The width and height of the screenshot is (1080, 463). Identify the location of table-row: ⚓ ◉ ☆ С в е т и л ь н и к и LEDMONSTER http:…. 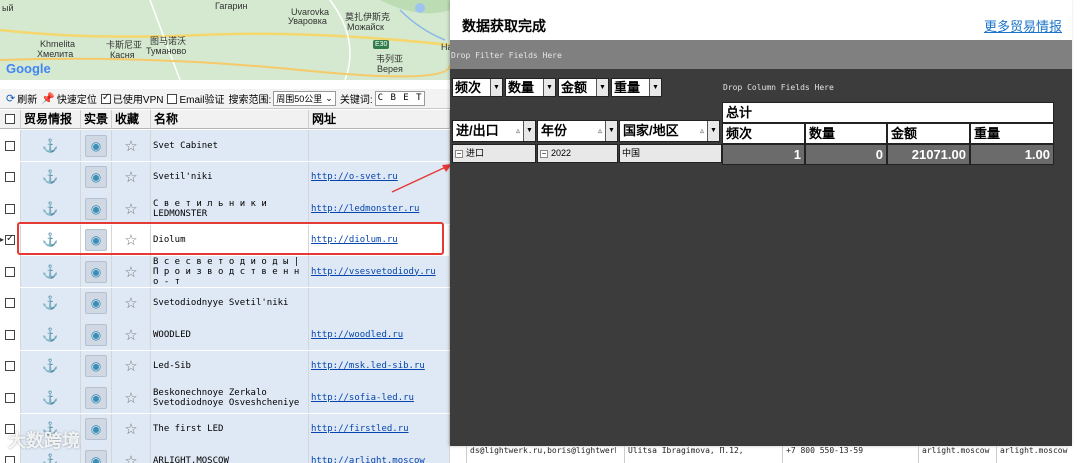
(225, 208).